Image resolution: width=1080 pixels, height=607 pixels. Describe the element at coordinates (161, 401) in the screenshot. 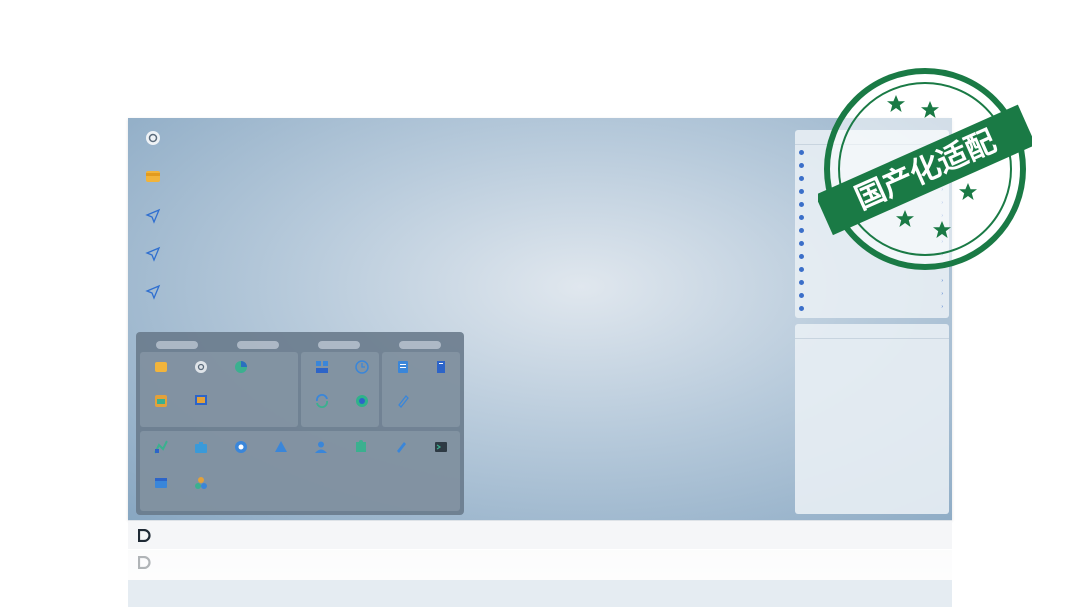

I see `image-icon` at that location.